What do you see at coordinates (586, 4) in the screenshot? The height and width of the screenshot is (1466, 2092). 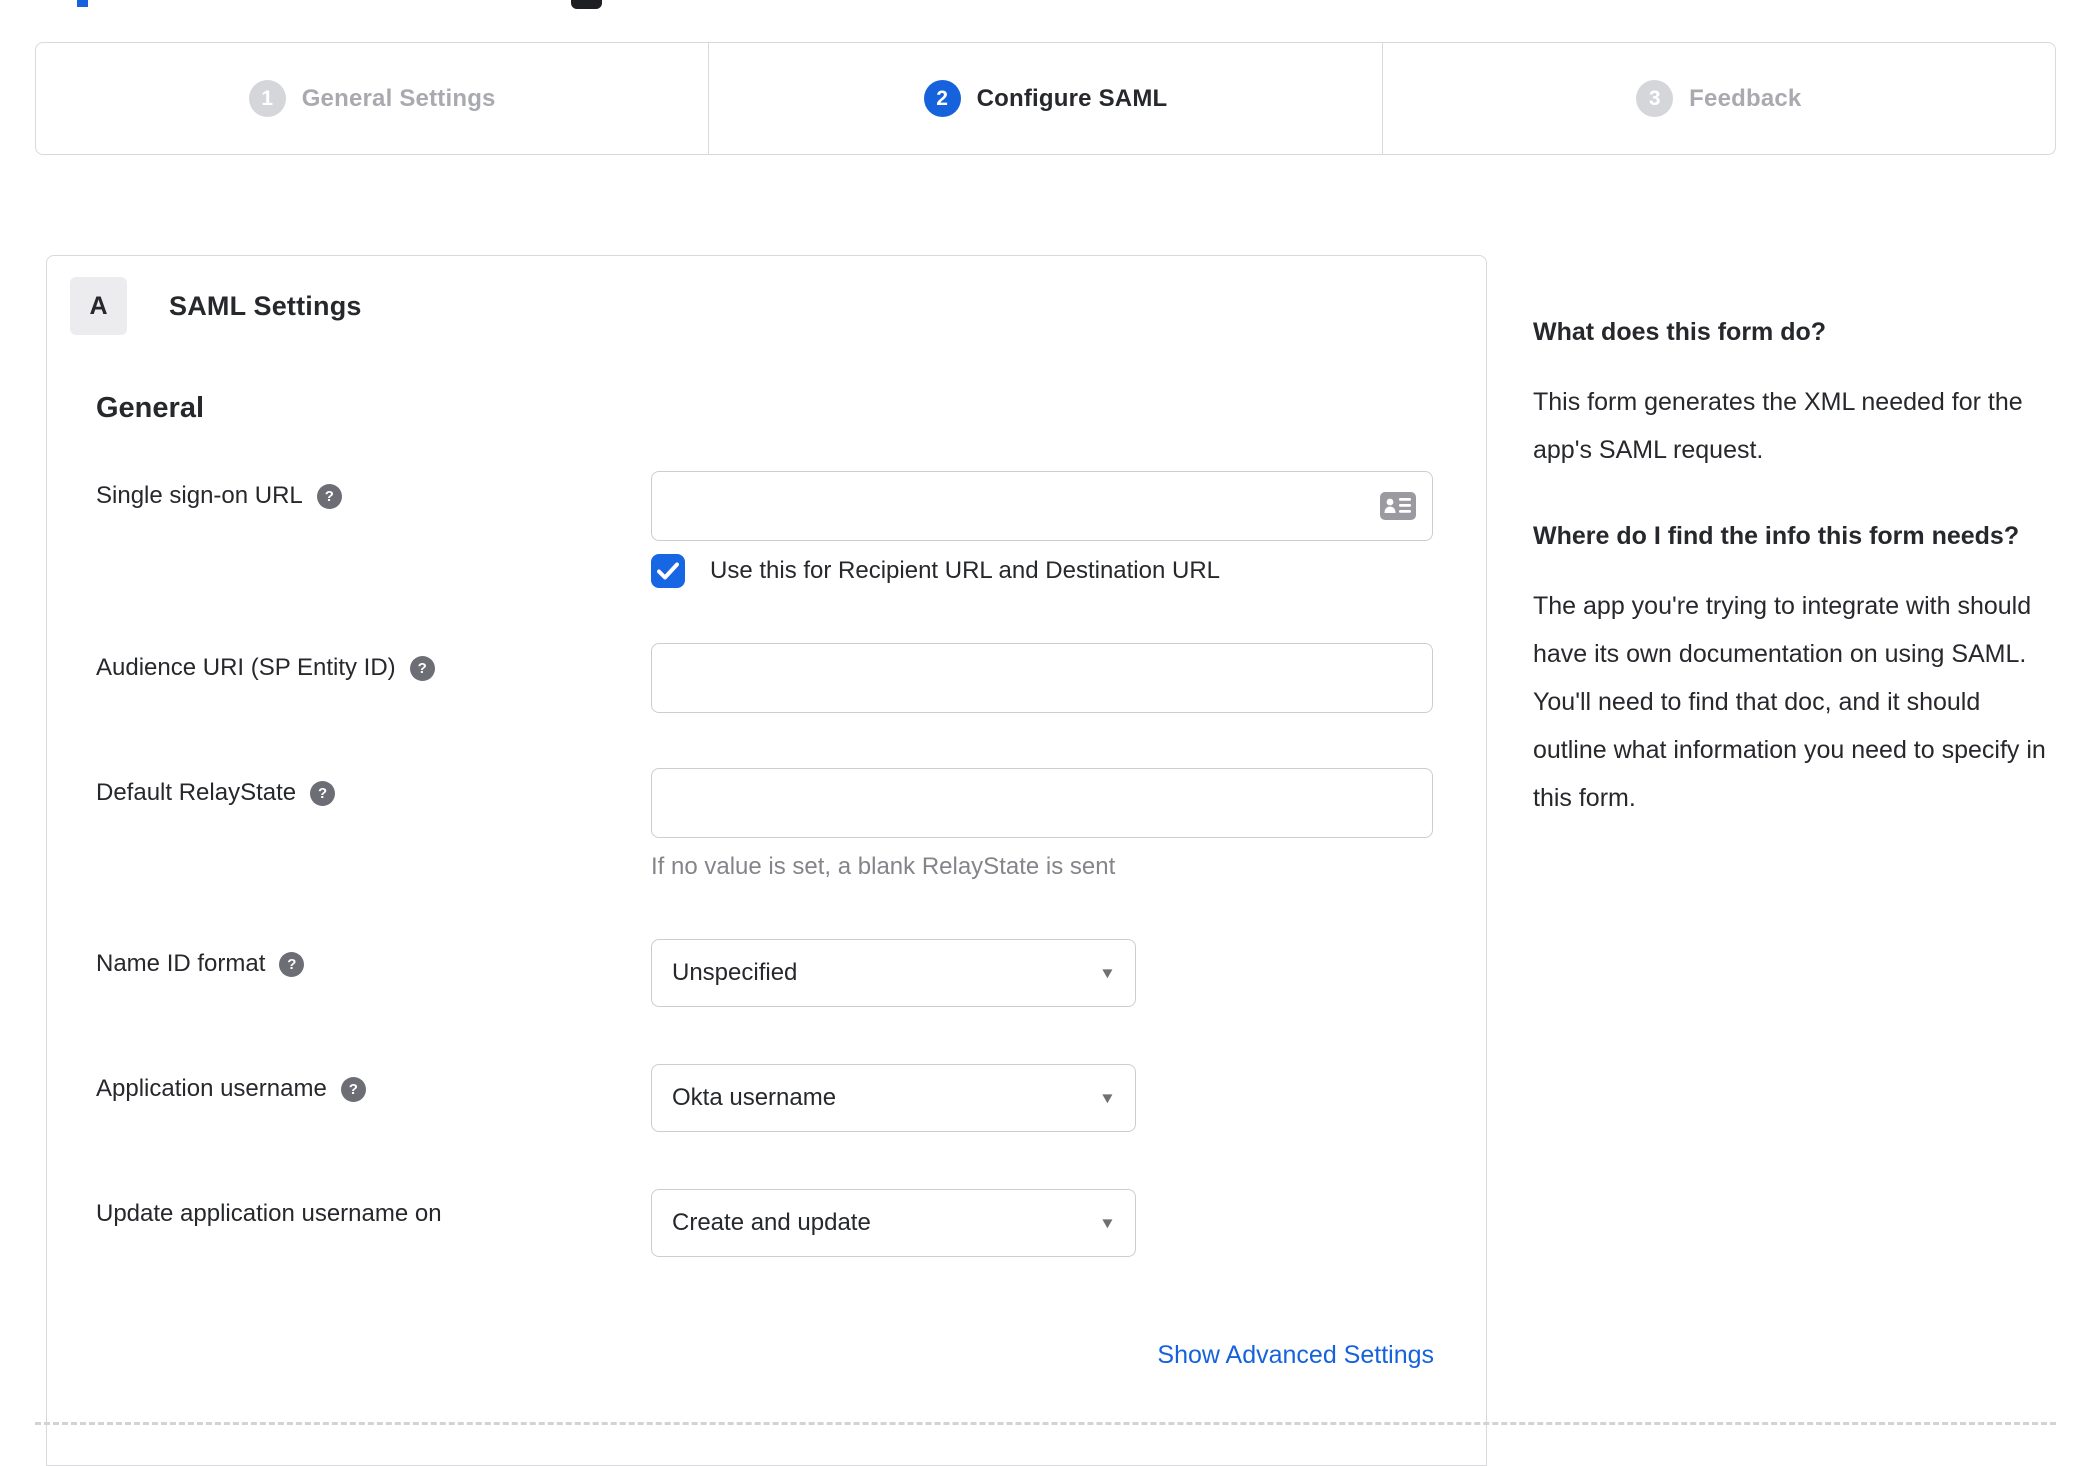 I see `cropped-header-black-icon` at bounding box center [586, 4].